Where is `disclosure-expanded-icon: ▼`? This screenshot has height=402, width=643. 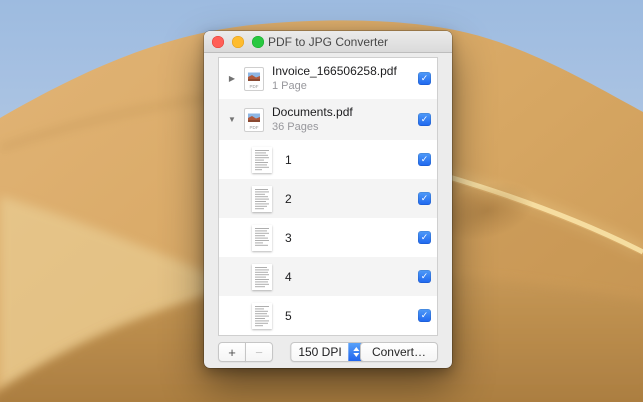 disclosure-expanded-icon: ▼ is located at coordinates (232, 119).